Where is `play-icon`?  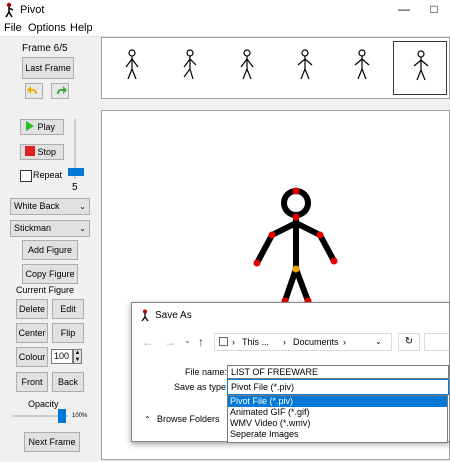 play-icon is located at coordinates (30, 126).